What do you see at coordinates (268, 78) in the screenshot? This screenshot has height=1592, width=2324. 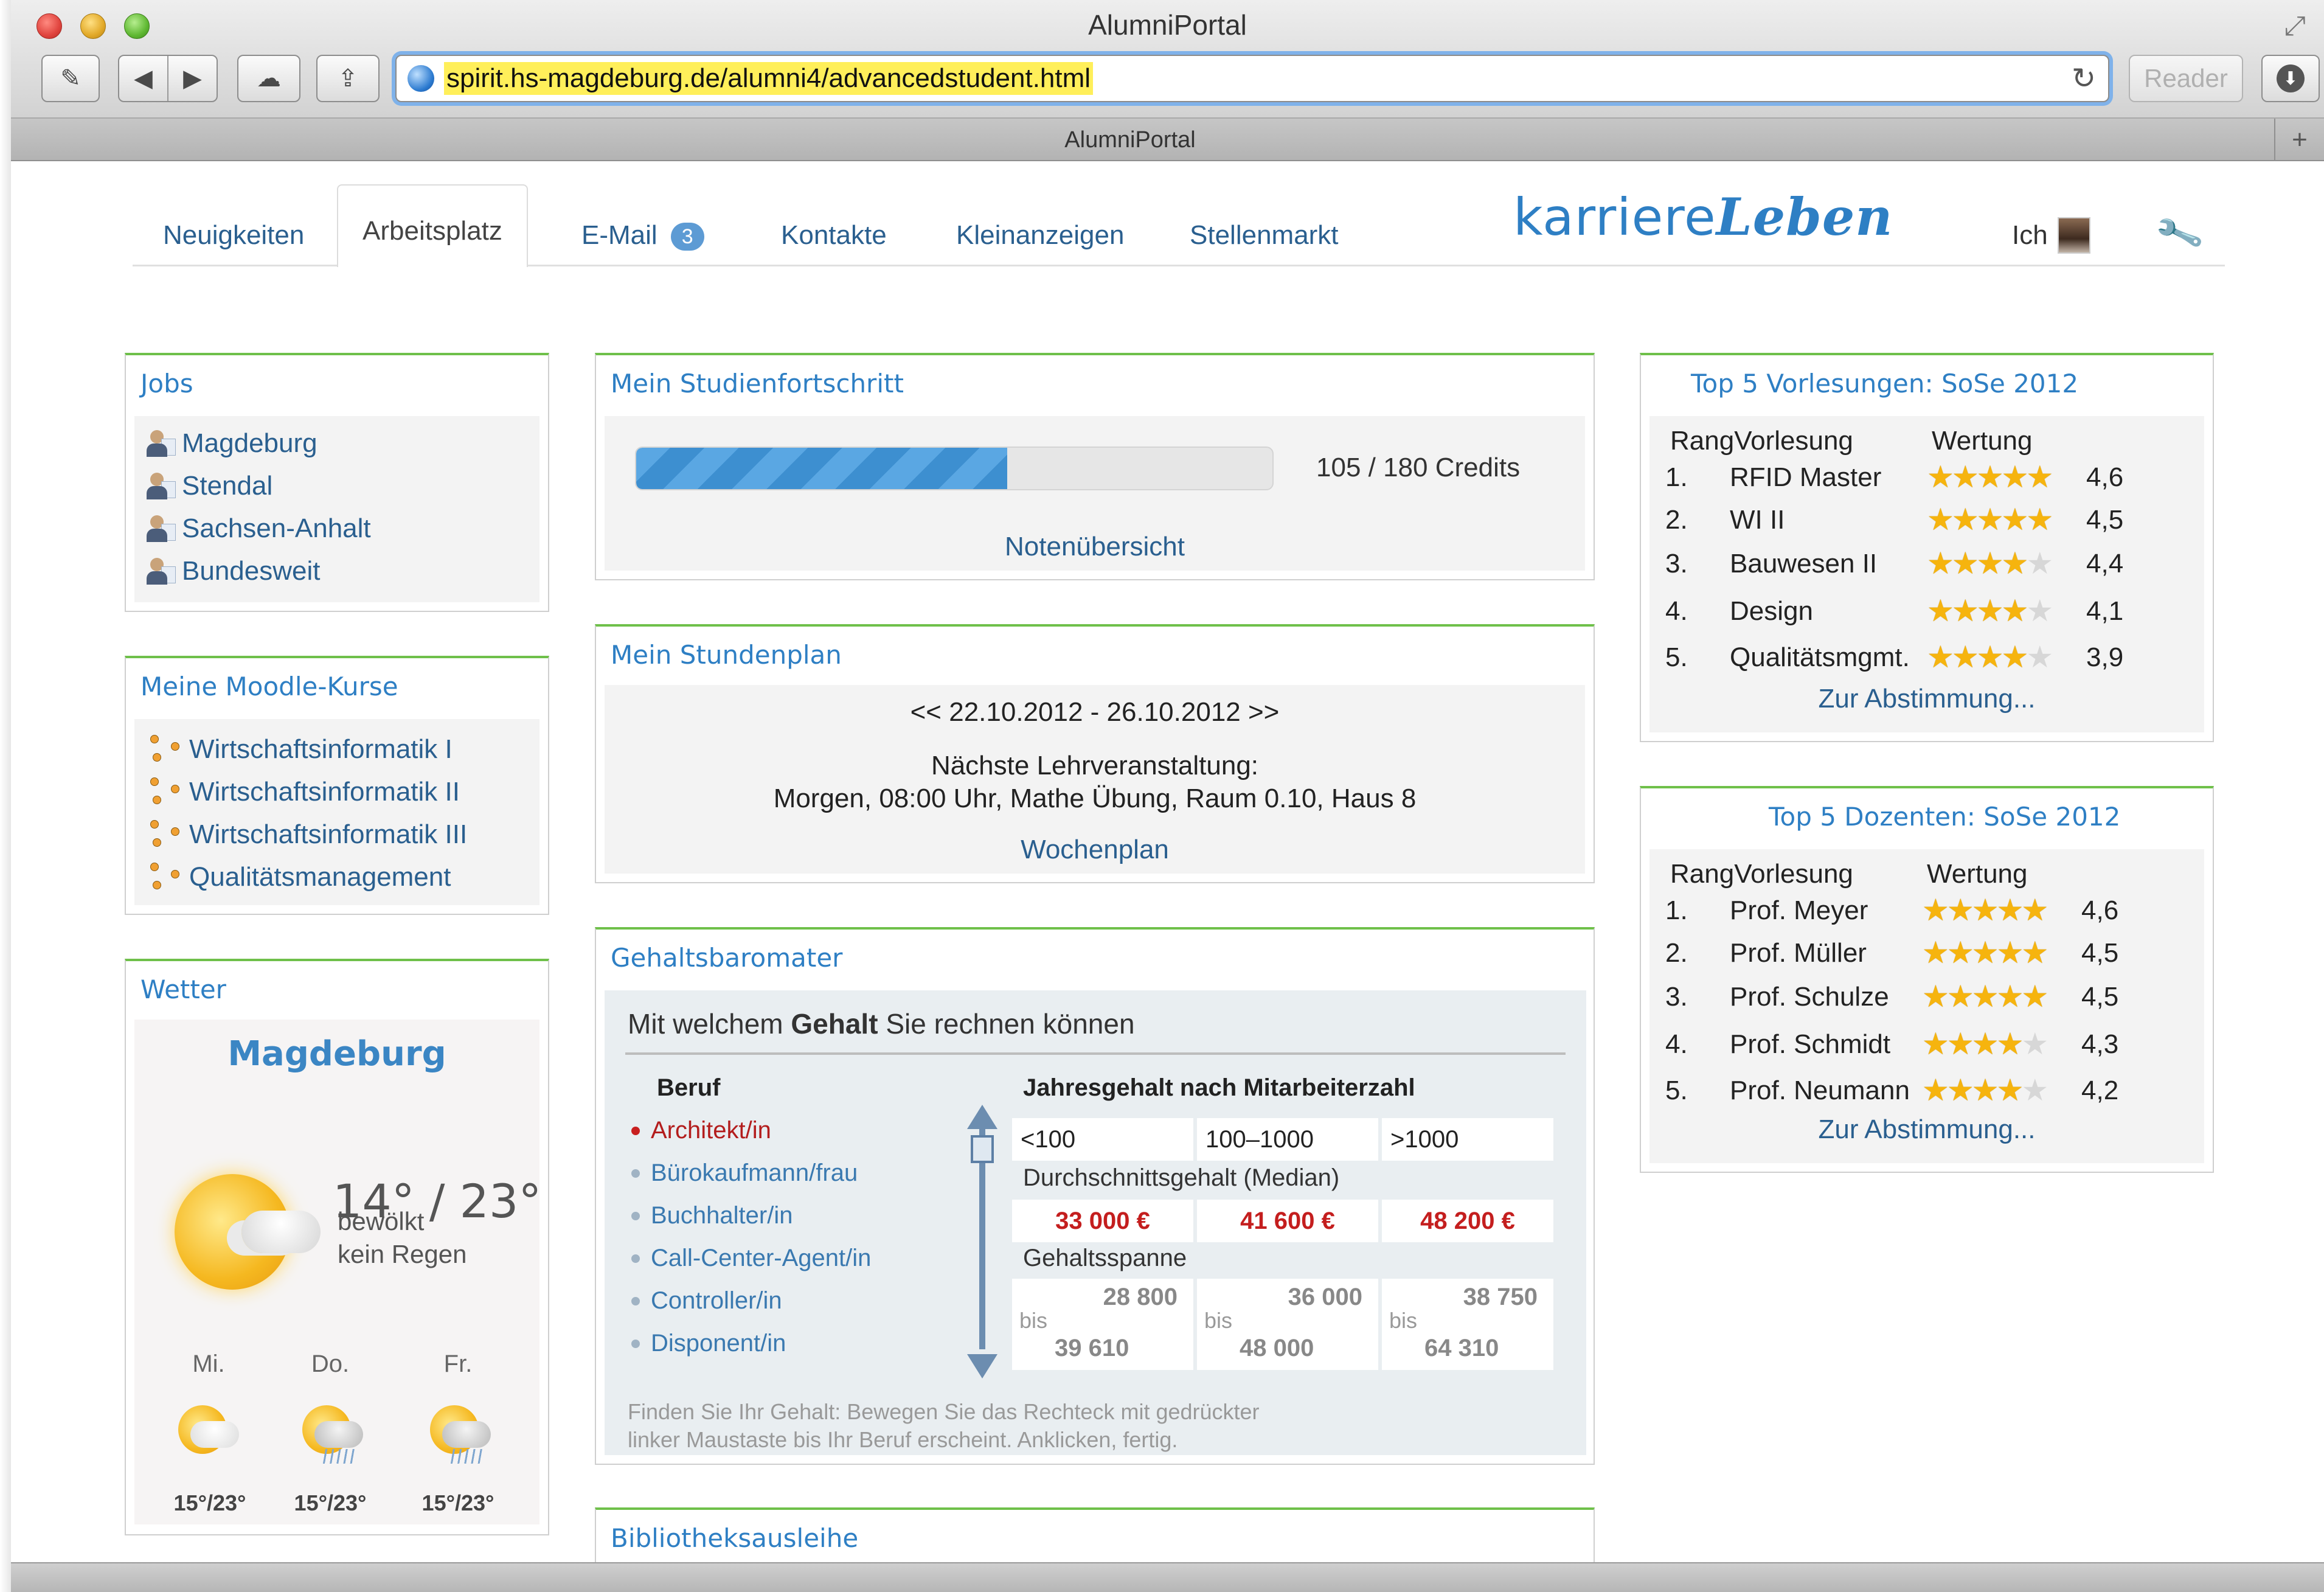 I see `cloud-icon: ☁` at bounding box center [268, 78].